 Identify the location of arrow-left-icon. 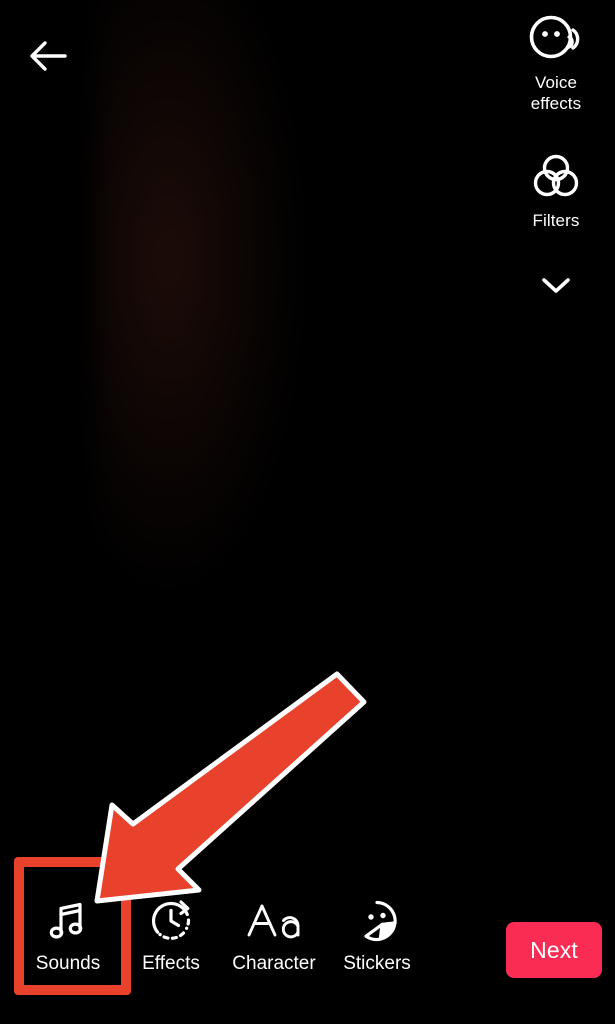
(48, 58).